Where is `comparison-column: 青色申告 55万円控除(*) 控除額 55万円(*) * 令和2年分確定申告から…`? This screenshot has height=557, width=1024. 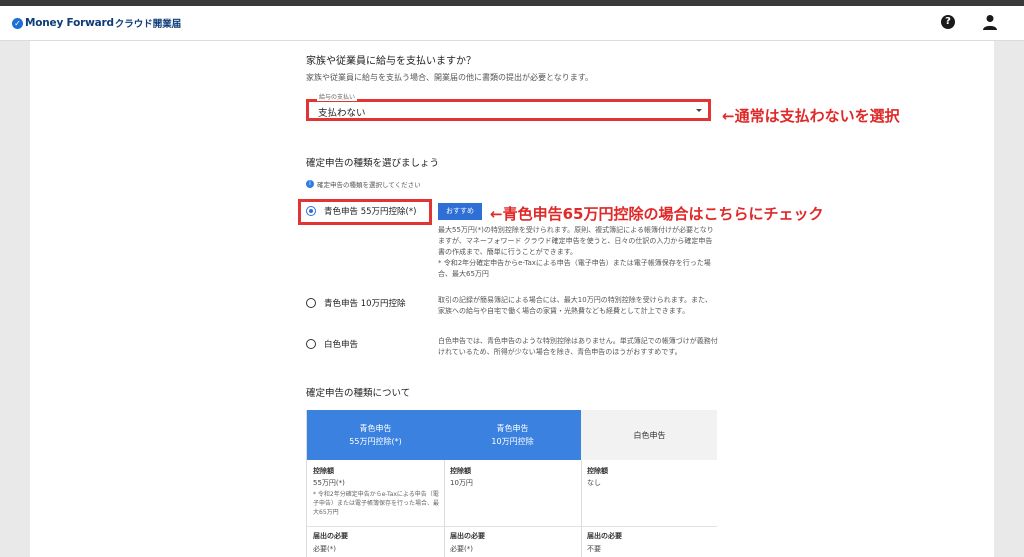 comparison-column: 青色申告 55万円控除(*) 控除額 55万円(*) * 令和2年分確定申告から… is located at coordinates (376, 483).